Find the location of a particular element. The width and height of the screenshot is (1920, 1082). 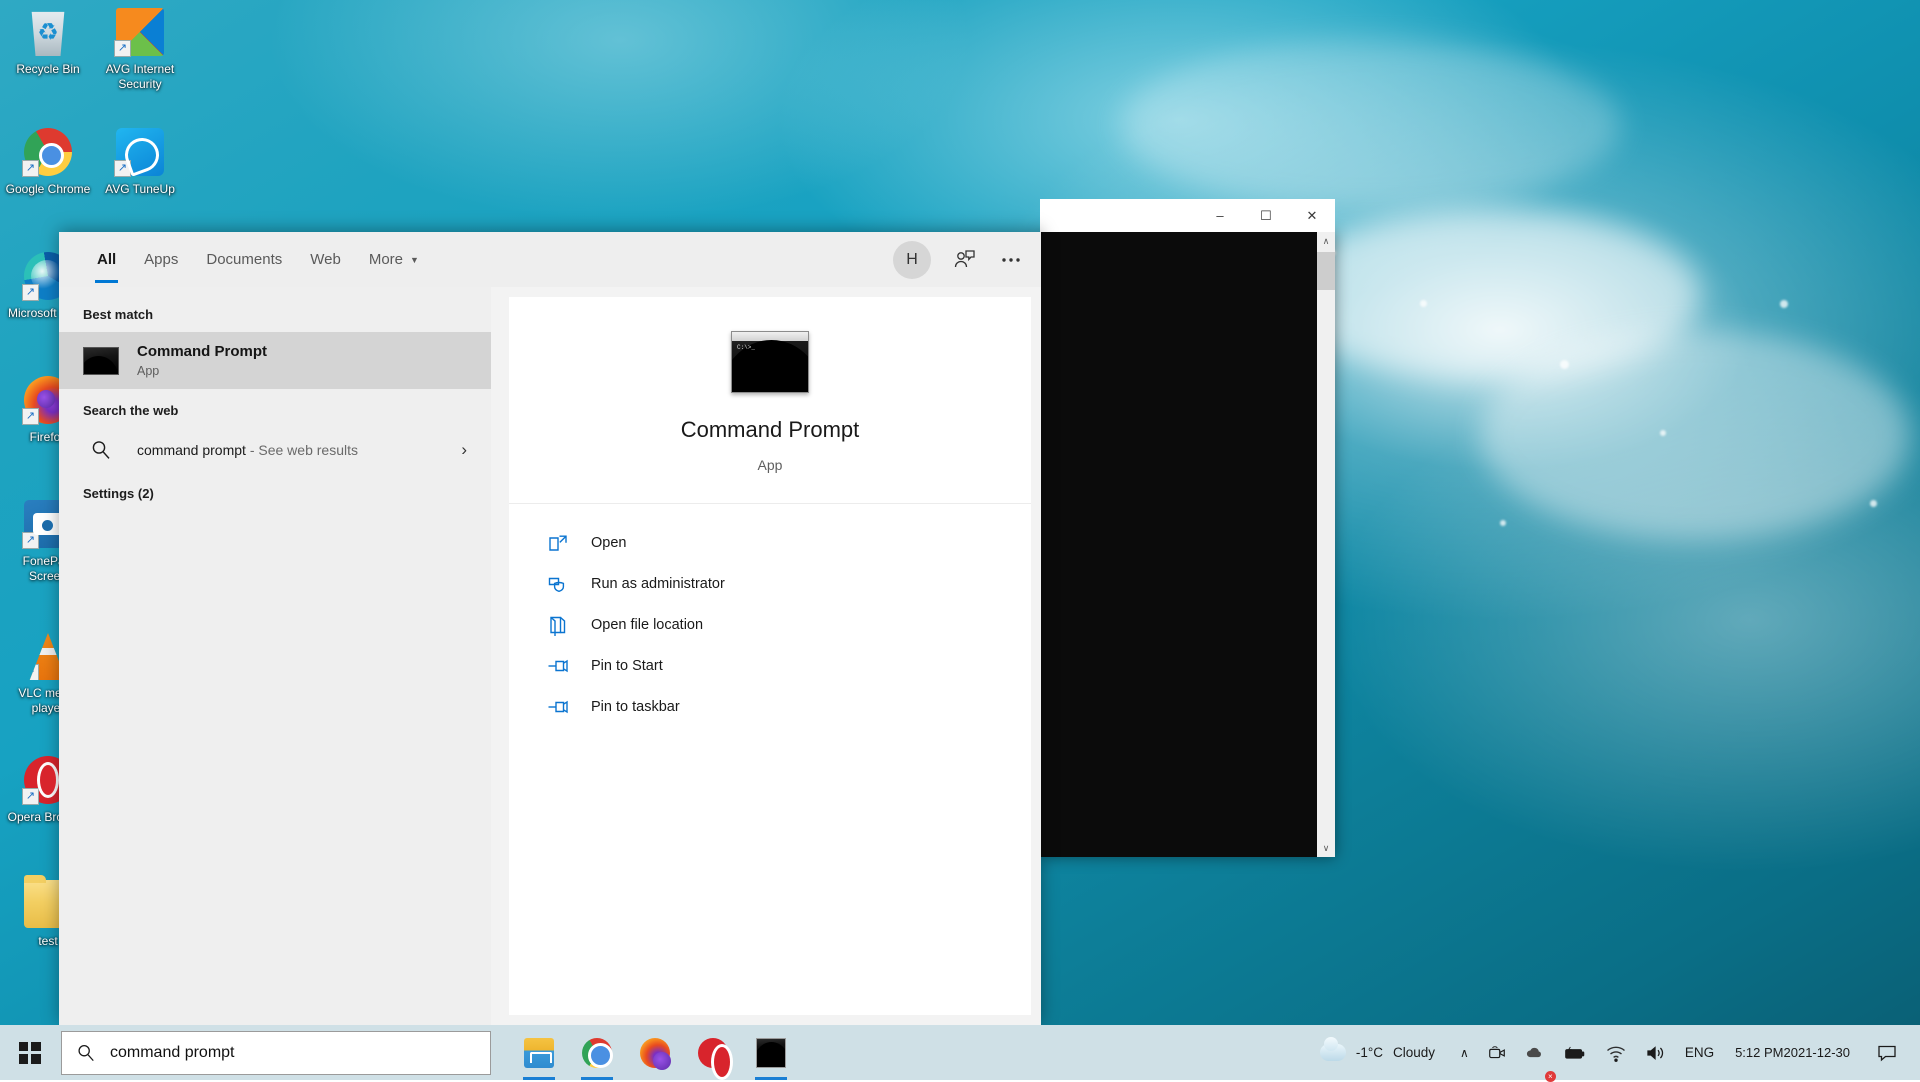

close-button: ✕ is located at coordinates (1312, 215).